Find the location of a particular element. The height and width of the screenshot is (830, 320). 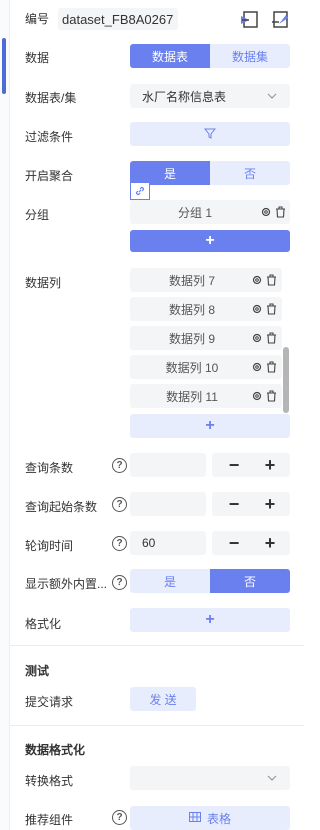

table-select-value: 水厂名称信息表 is located at coordinates (184, 96).